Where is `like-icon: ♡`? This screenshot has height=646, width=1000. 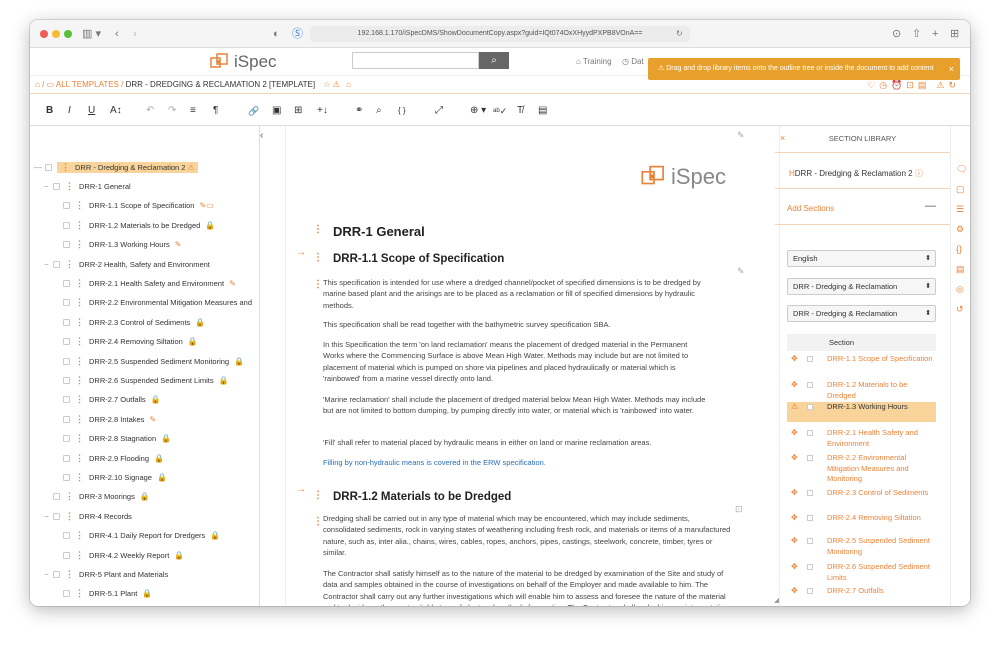
like-icon: ♡ is located at coordinates (873, 85).